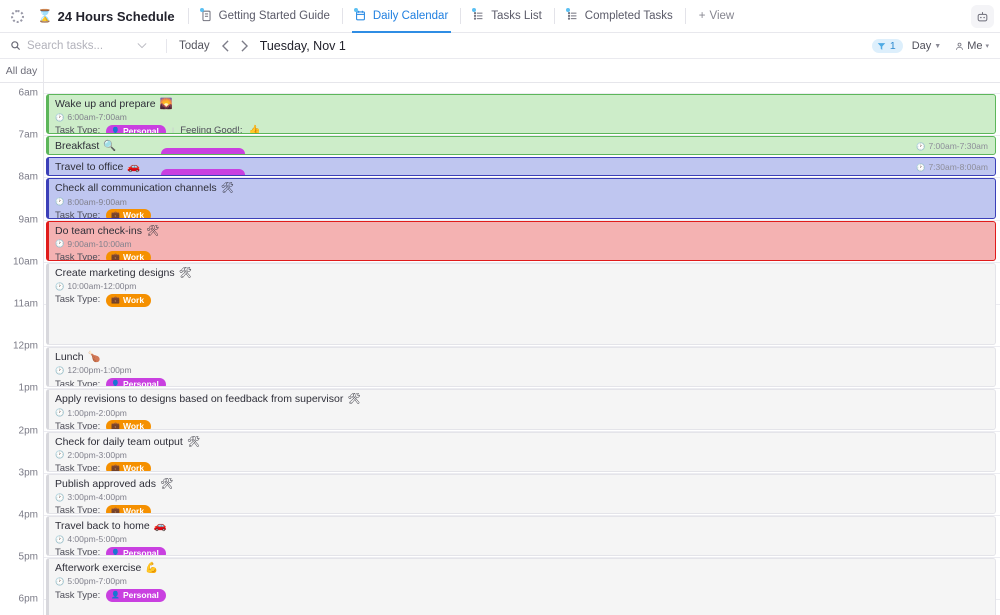 The width and height of the screenshot is (1000, 615). I want to click on event-time: 1:00pm-2:00pm, so click(97, 412).